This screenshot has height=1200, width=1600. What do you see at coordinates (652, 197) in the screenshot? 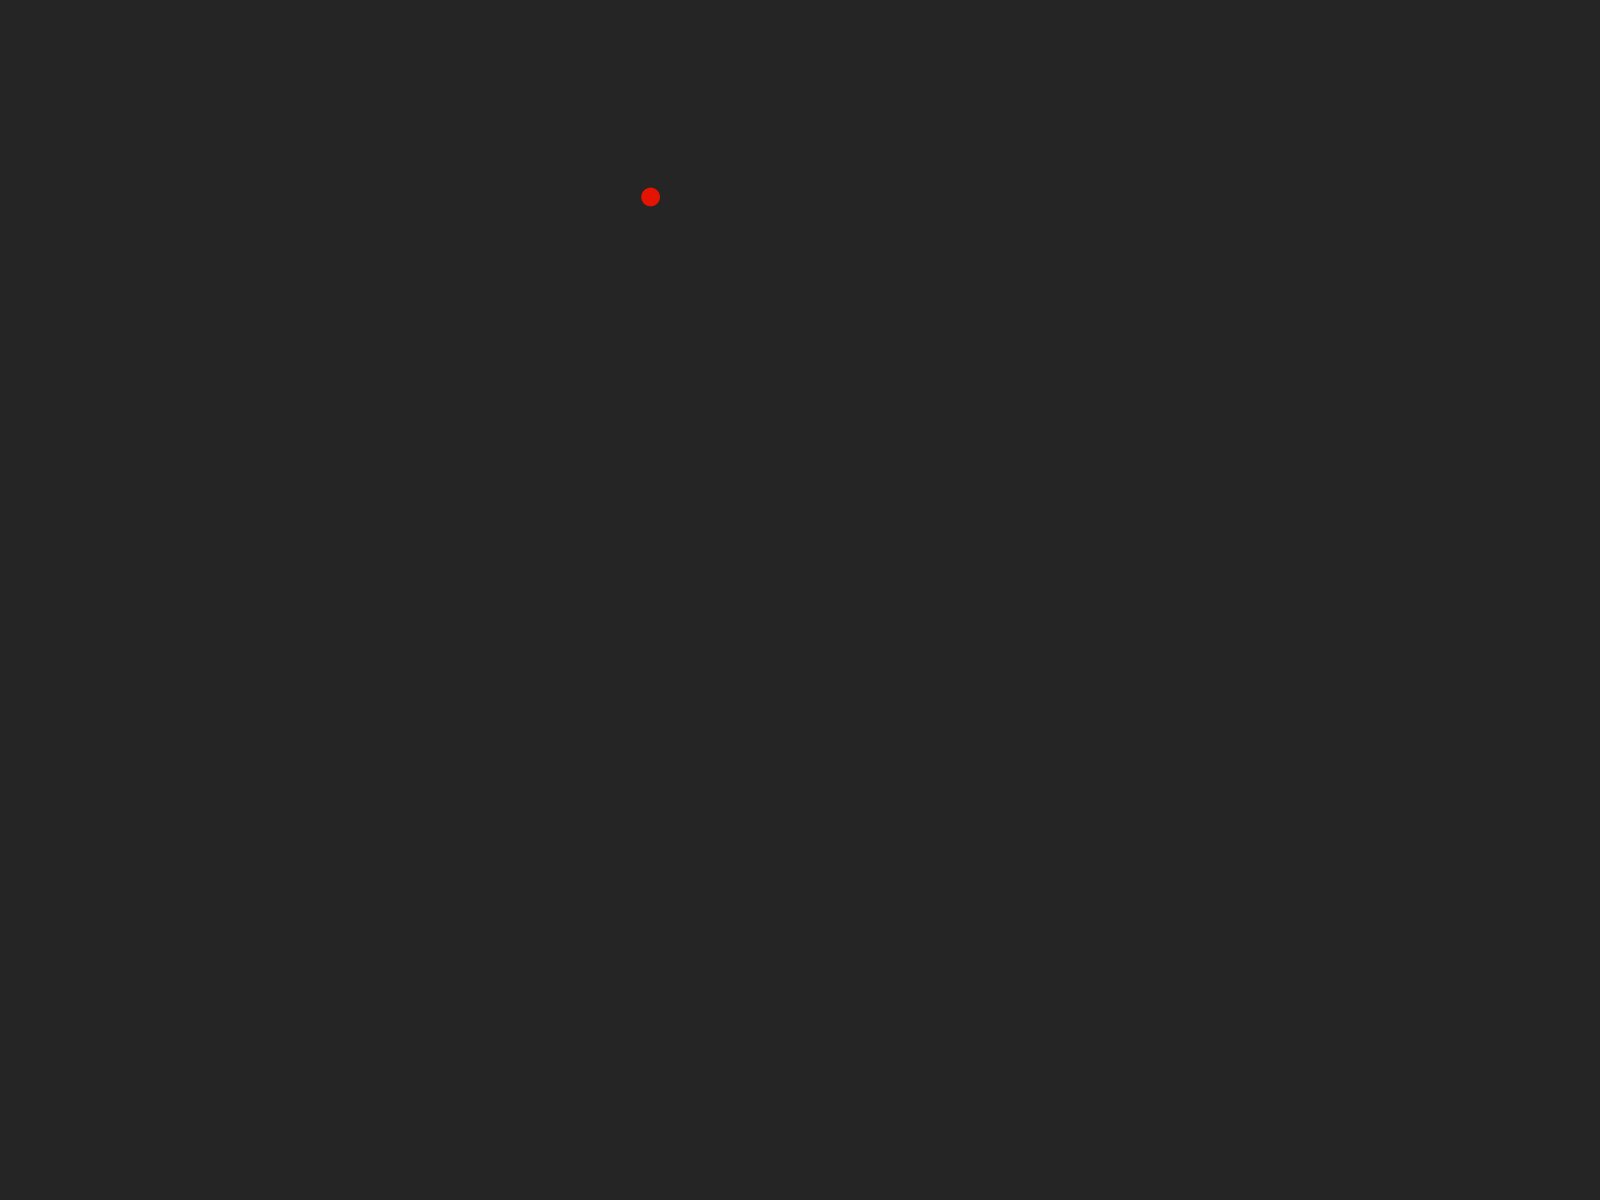
I see `debug-breakpoint-log-icon` at bounding box center [652, 197].